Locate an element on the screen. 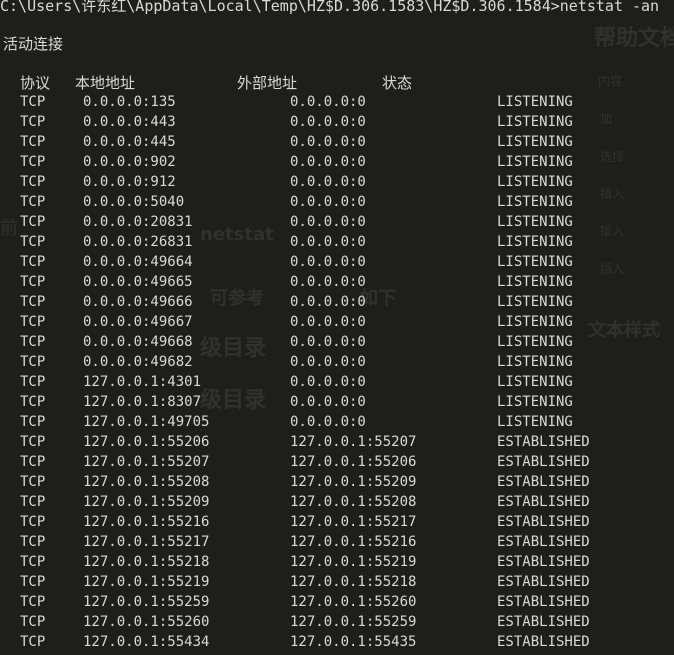 The height and width of the screenshot is (655, 674). header-local-address: 本地地址 is located at coordinates (105, 83).